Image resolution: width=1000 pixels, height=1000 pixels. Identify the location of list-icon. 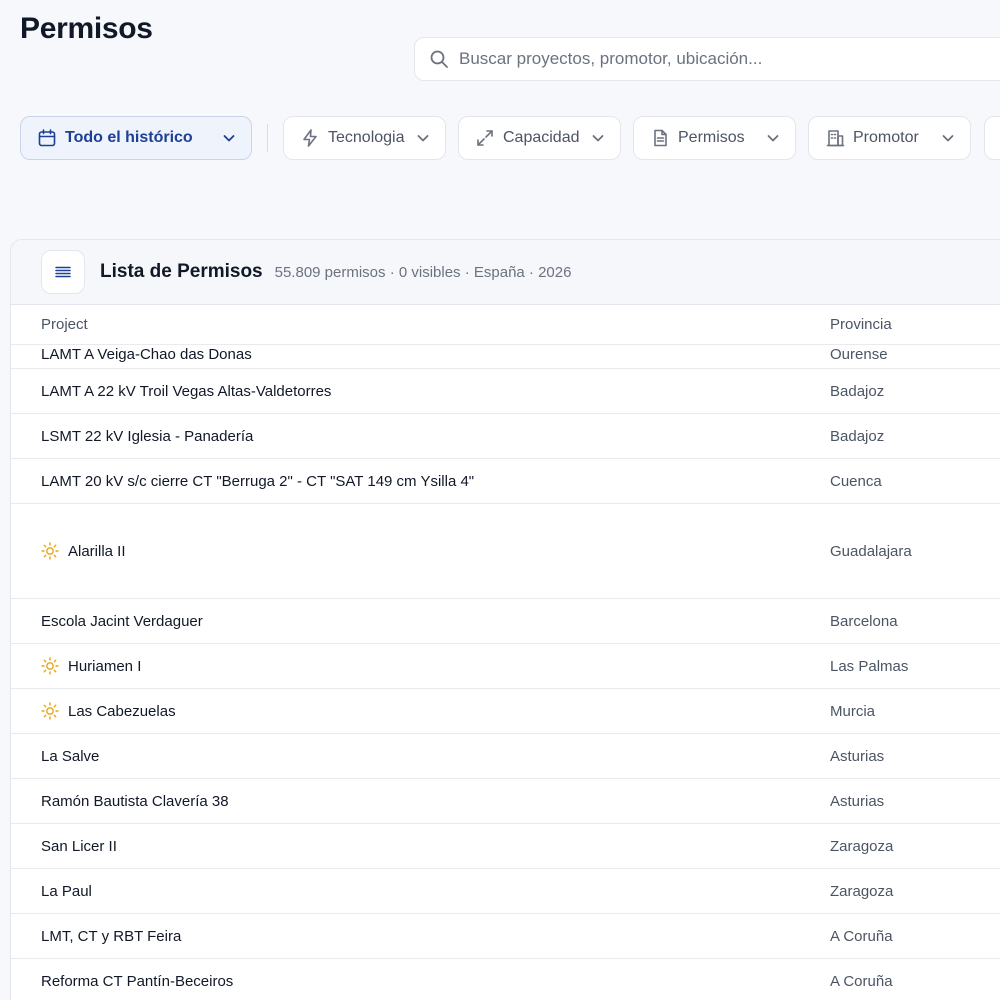
(63, 272).